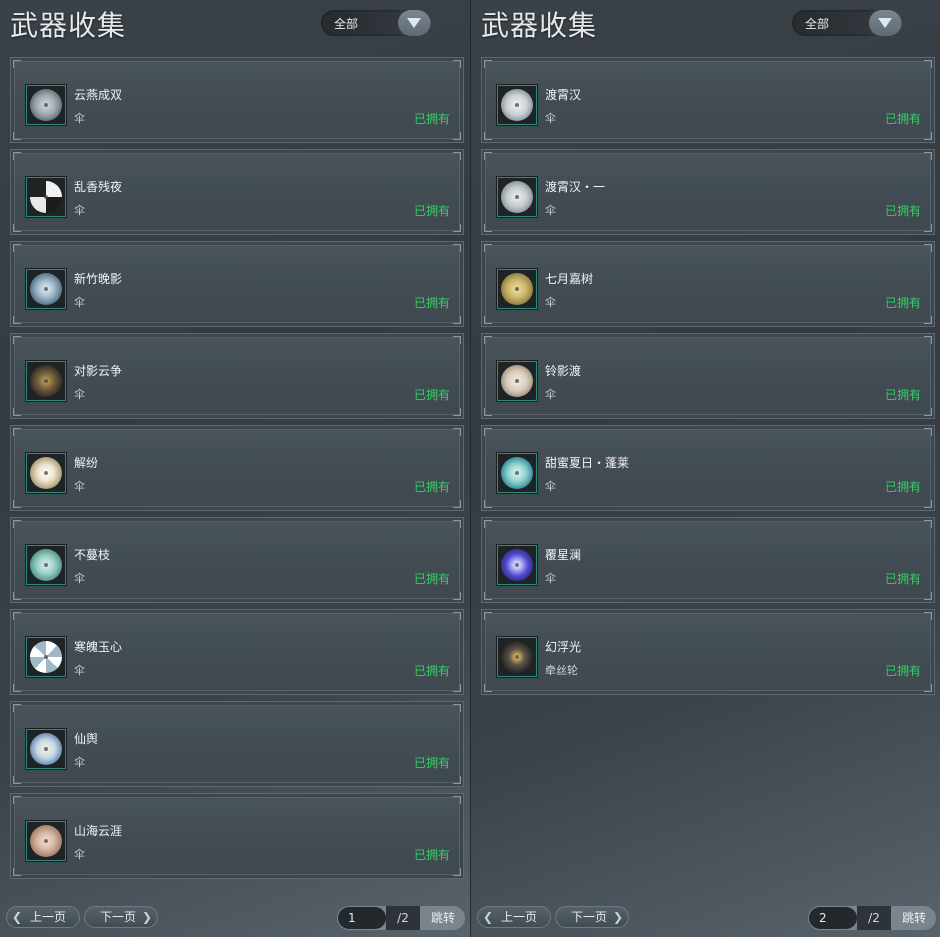 Image resolution: width=940 pixels, height=937 pixels. What do you see at coordinates (708, 100) in the screenshot?
I see `weapon-card: 渡霄汉伞 已拥有` at bounding box center [708, 100].